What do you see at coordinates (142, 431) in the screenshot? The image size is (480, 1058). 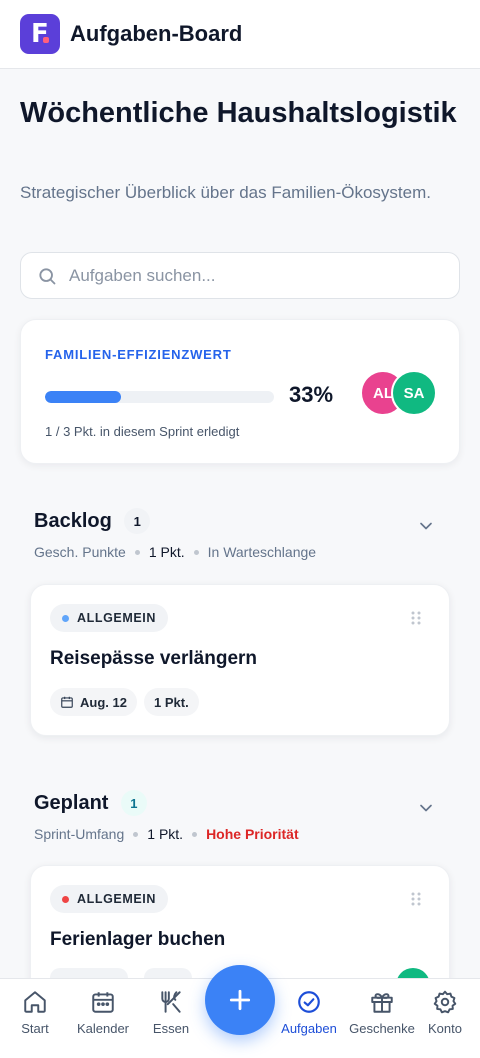 I see `efficiency-note: 1 / 3 Pkt. in diesem Sprint erledigt` at bounding box center [142, 431].